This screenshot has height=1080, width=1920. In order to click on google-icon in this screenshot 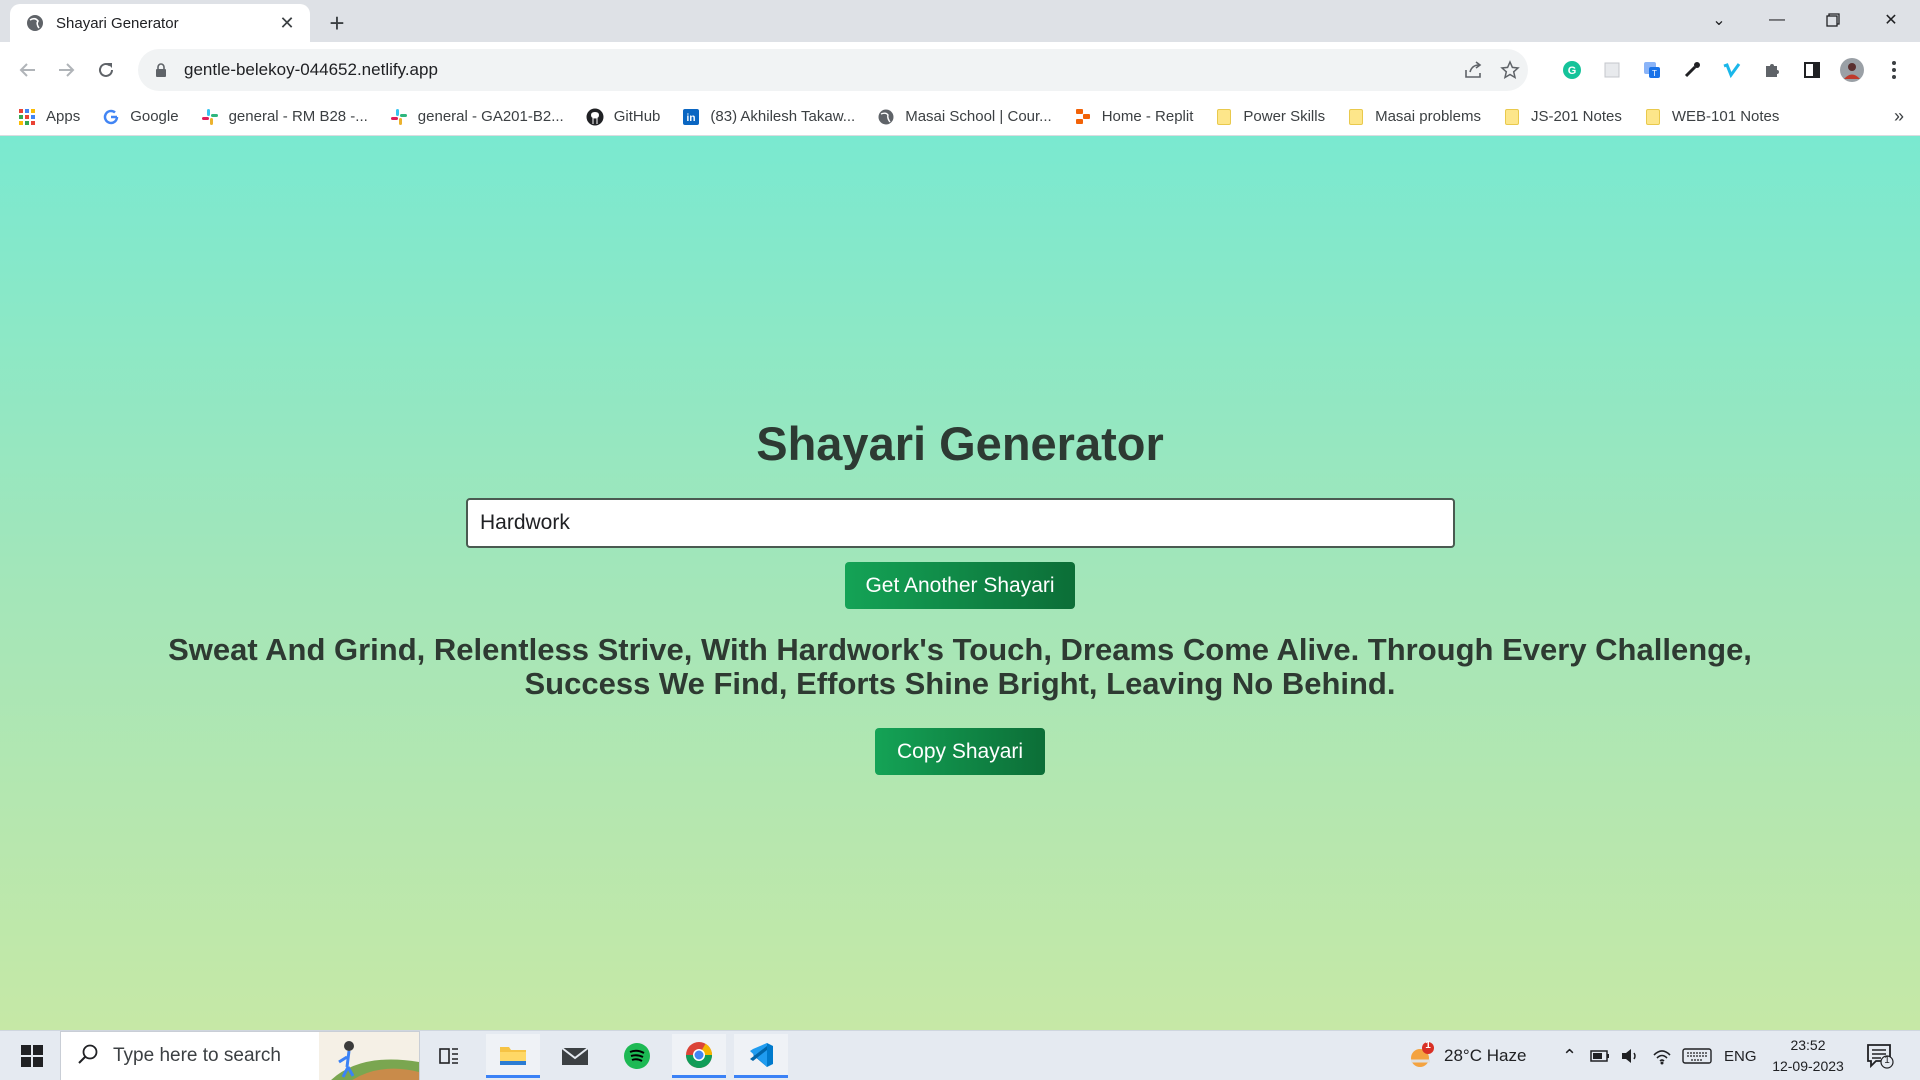, I will do `click(111, 117)`.